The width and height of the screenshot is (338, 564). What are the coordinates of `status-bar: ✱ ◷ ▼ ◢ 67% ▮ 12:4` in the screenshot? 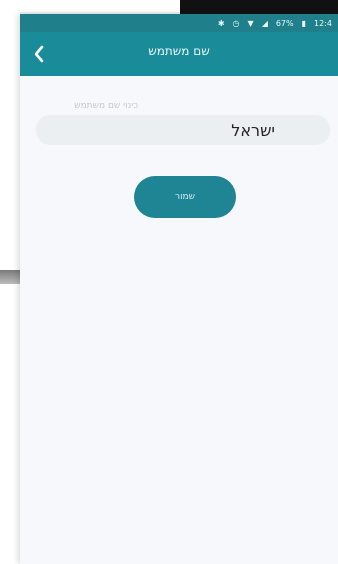 It's located at (179, 23).